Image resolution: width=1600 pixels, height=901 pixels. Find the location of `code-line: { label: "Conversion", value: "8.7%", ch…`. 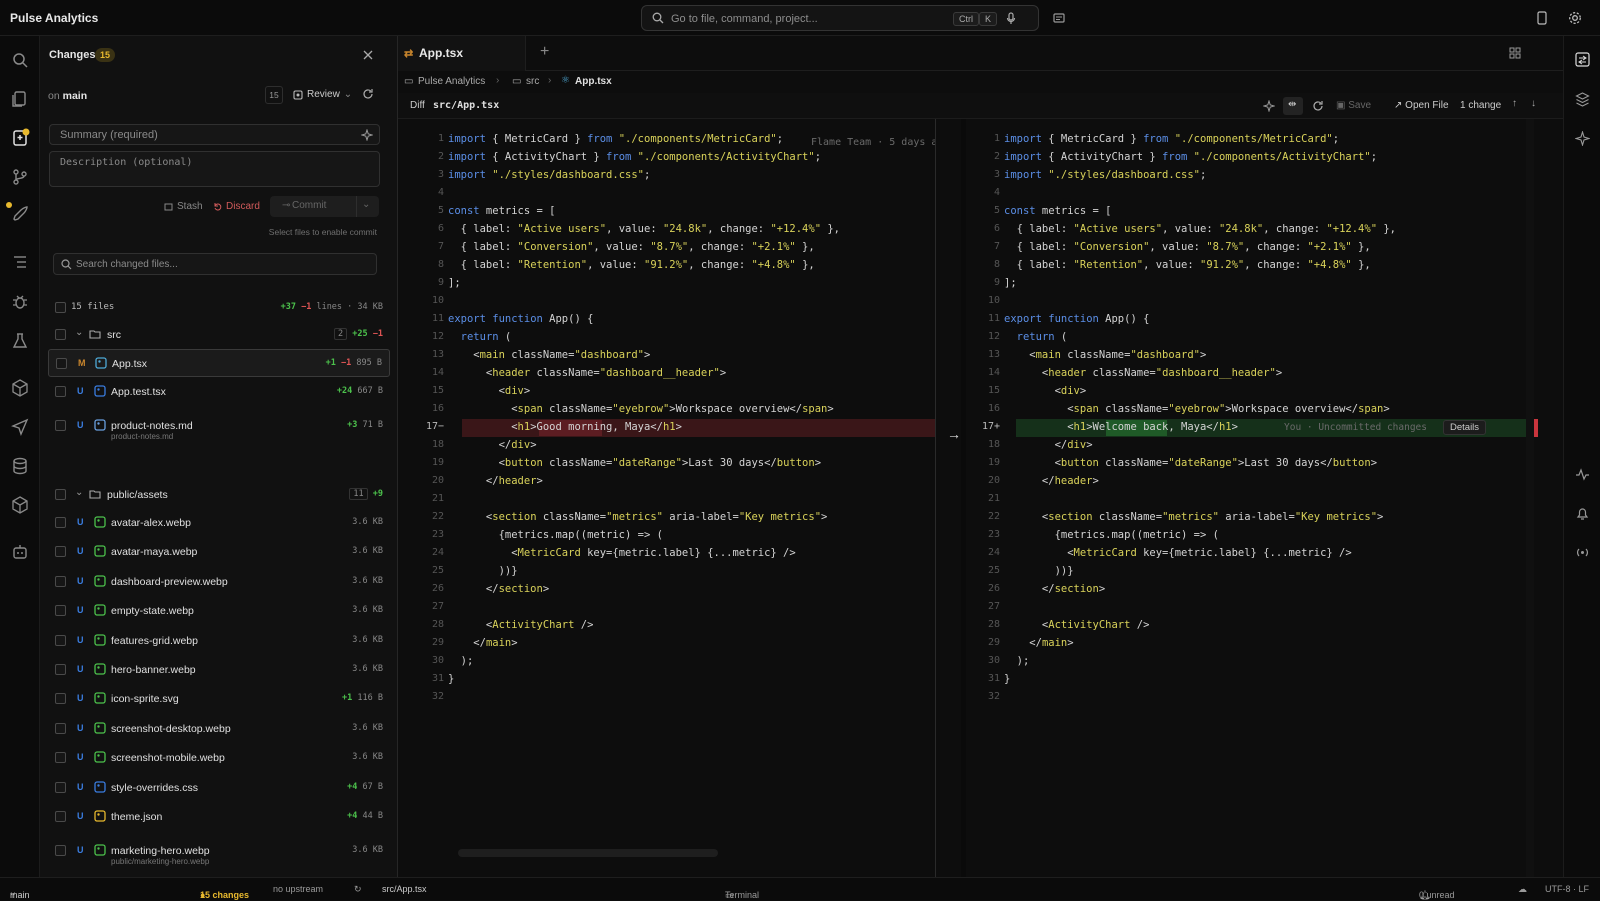

code-line: { label: "Conversion", value: "8.7%", ch… is located at coordinates (1187, 247).